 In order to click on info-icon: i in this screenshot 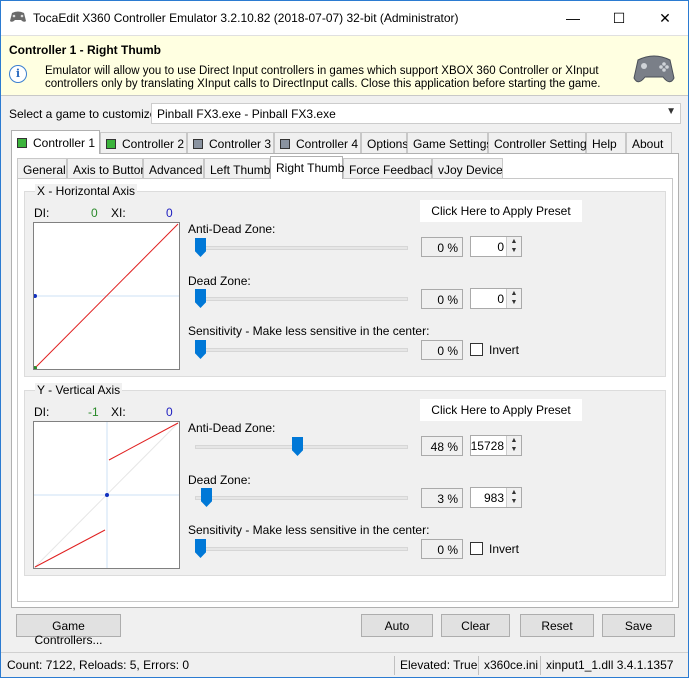, I will do `click(18, 74)`.